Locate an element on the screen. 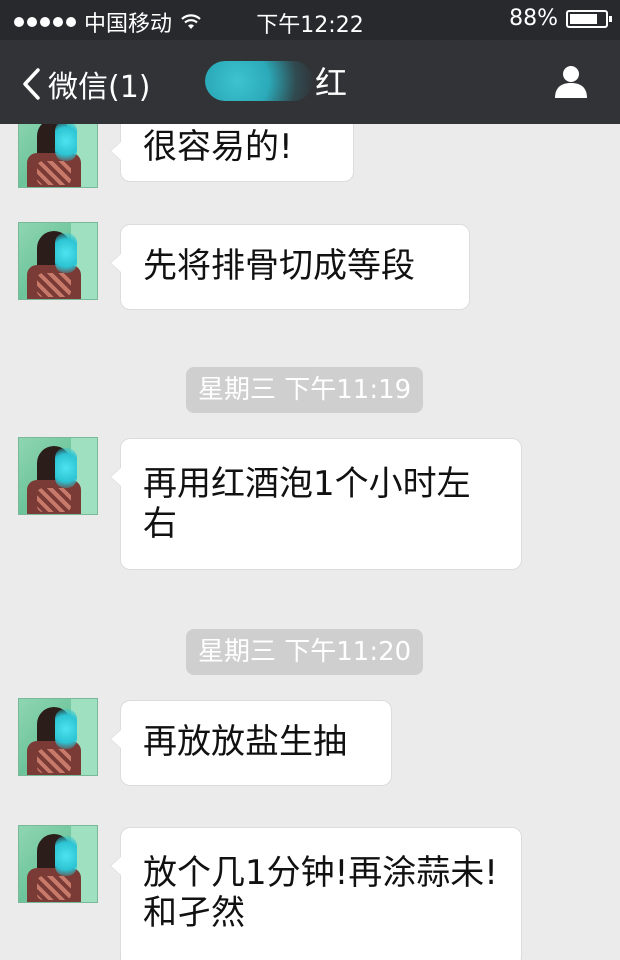 The image size is (620, 960). navigation-bar: 微信(1) 红 is located at coordinates (310, 82).